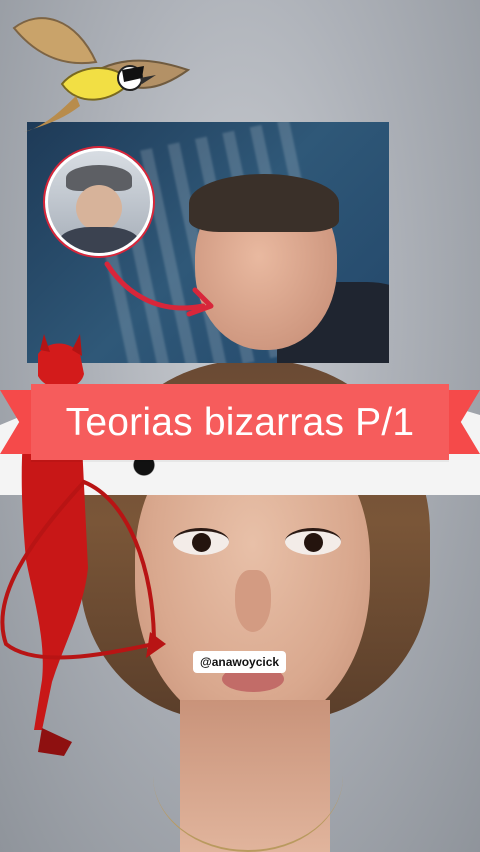  I want to click on banner-ribbon: Teorias bizarras P/1, so click(240, 422).